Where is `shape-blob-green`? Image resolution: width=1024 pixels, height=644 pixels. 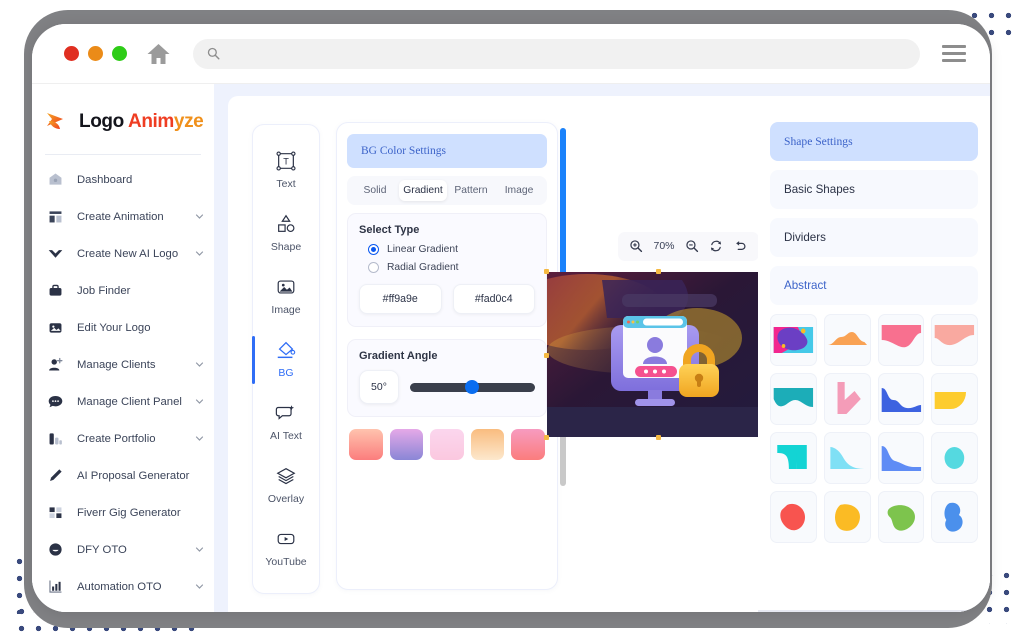
shape-blob-green is located at coordinates (901, 517).